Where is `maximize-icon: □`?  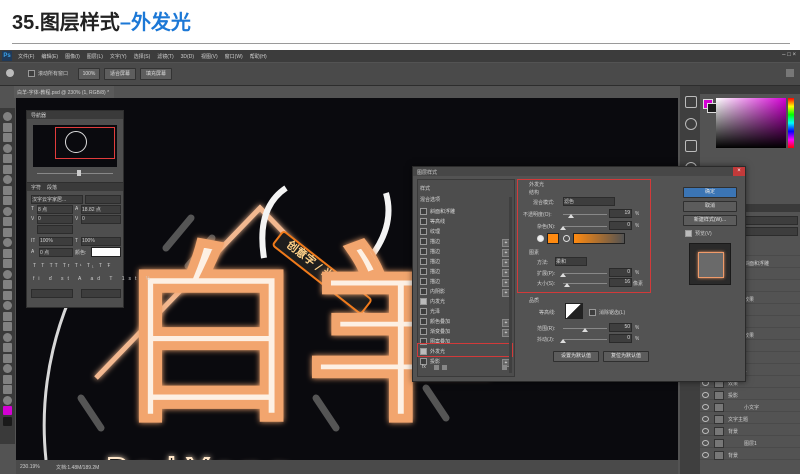 maximize-icon: □ is located at coordinates (789, 55).